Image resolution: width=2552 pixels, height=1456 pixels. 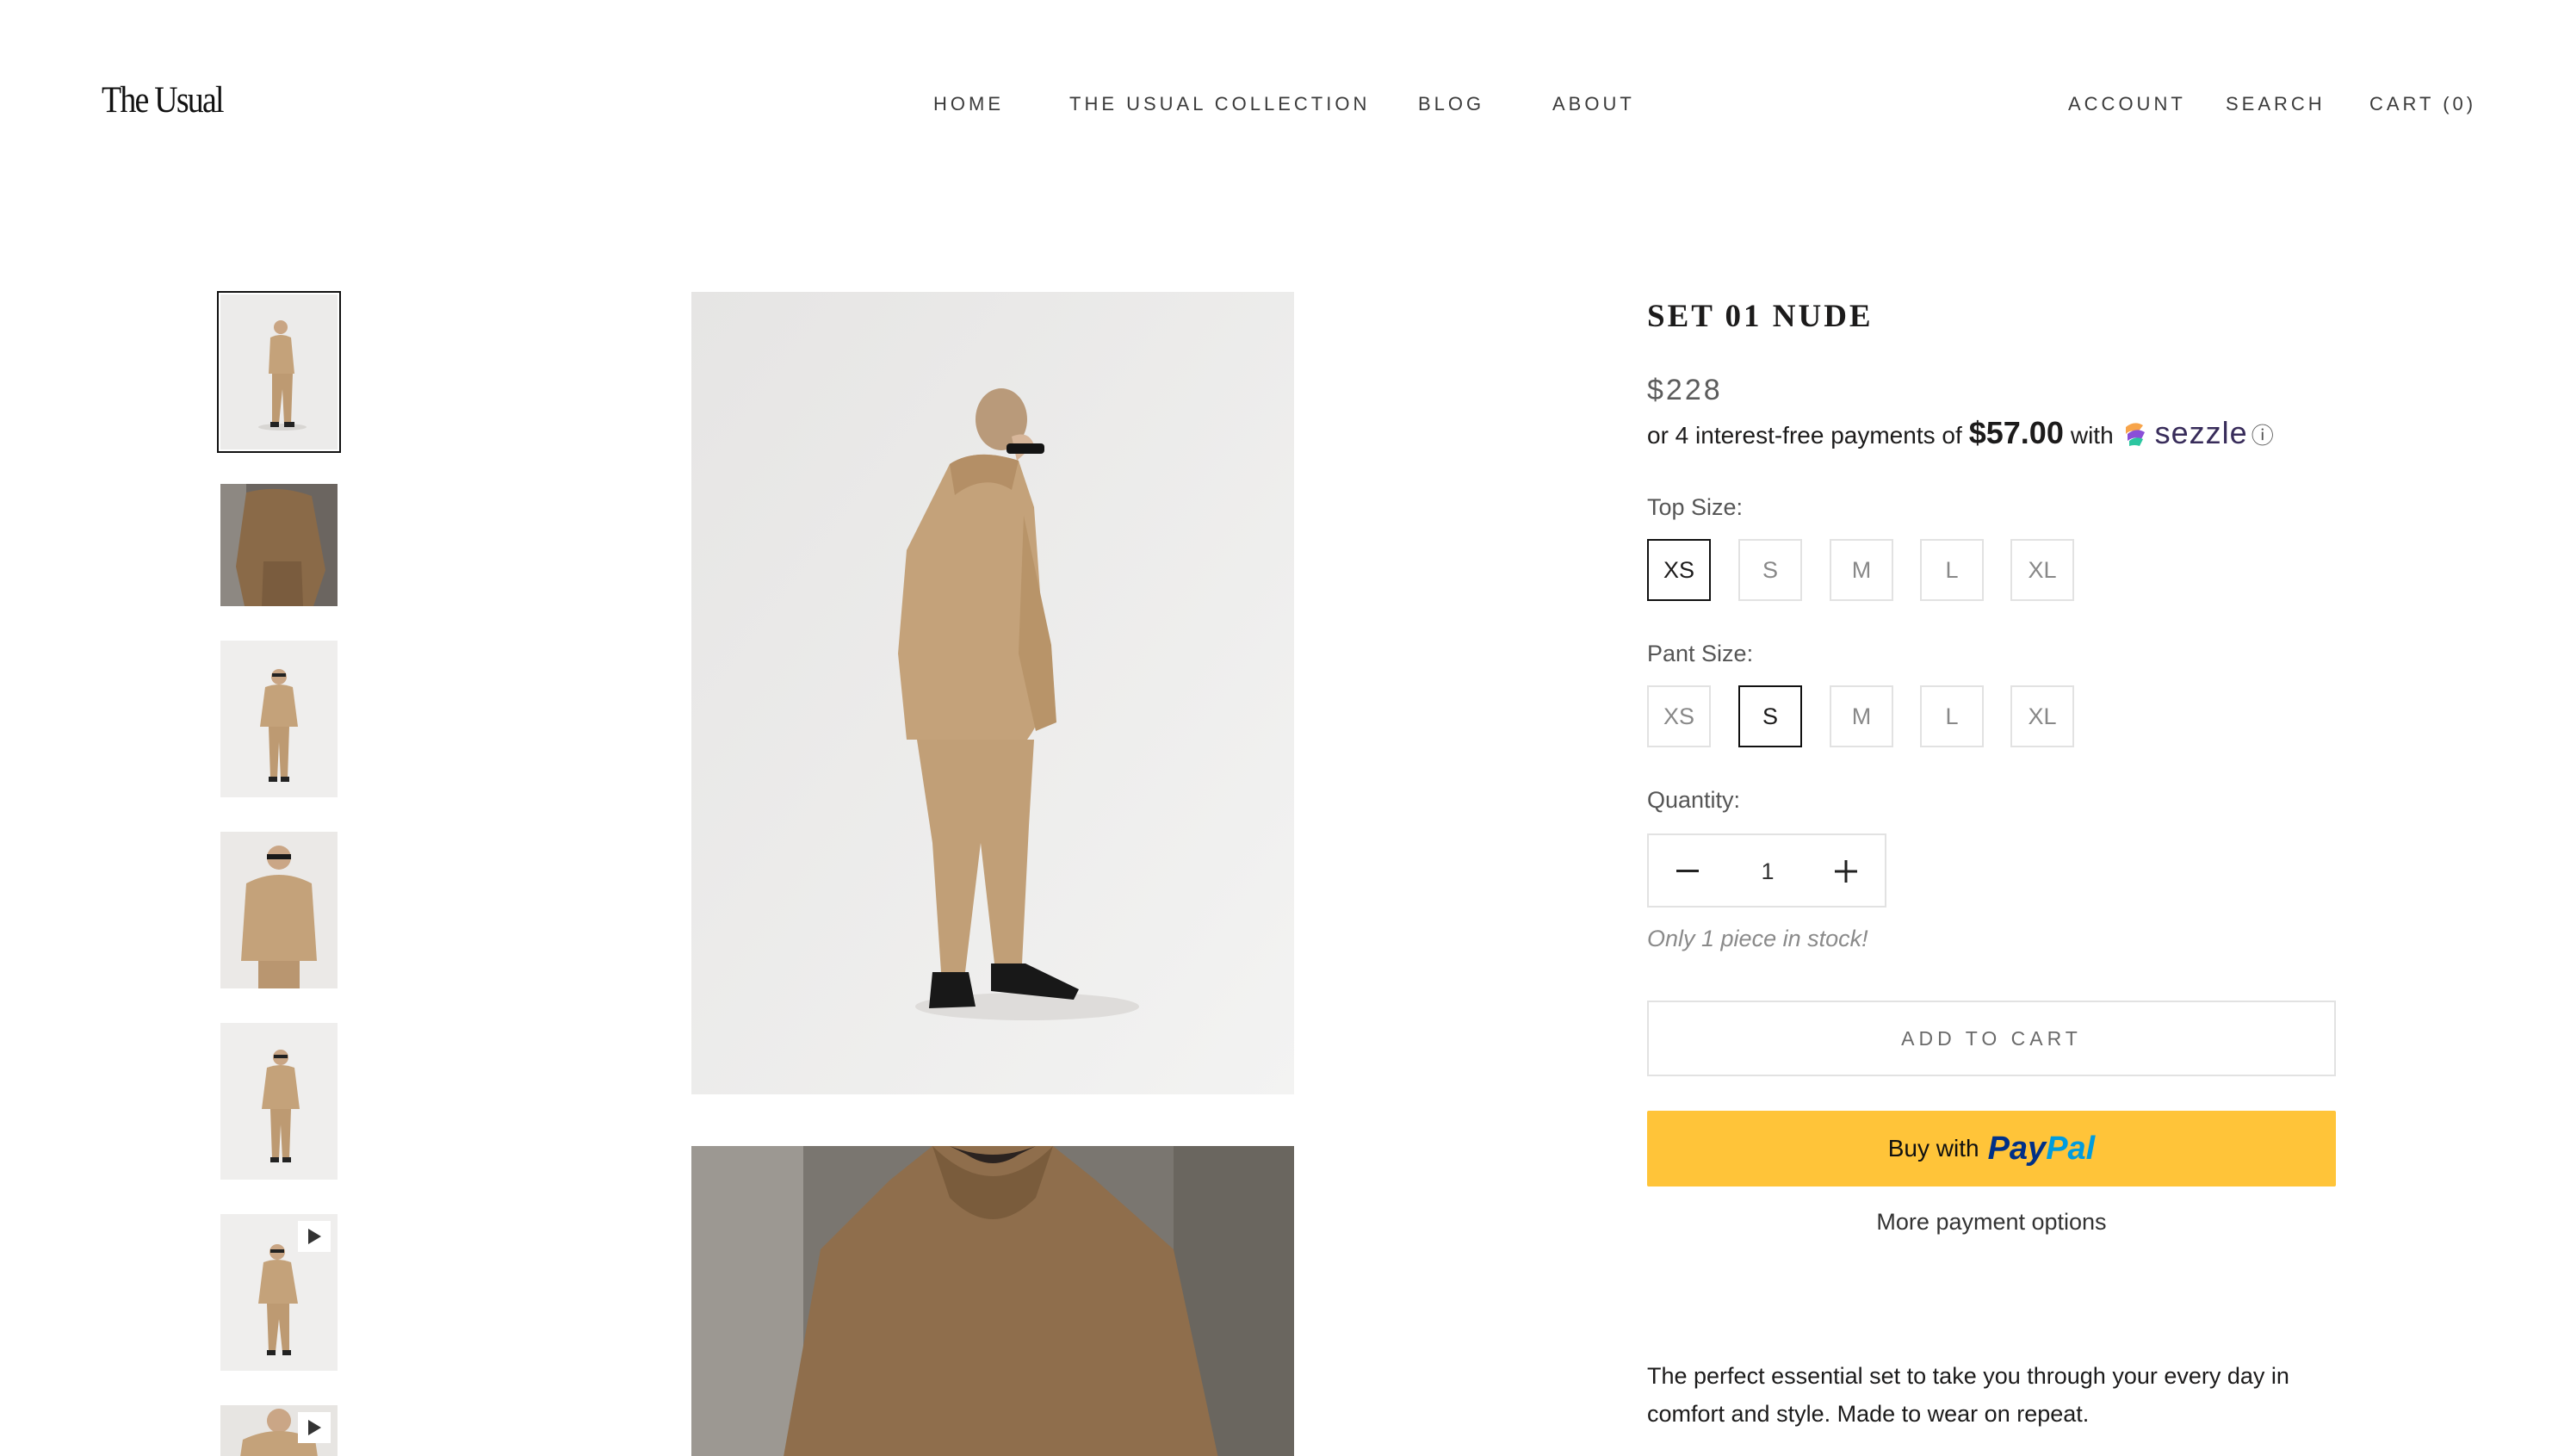 What do you see at coordinates (1952, 570) in the screenshot?
I see `top-size-l: L` at bounding box center [1952, 570].